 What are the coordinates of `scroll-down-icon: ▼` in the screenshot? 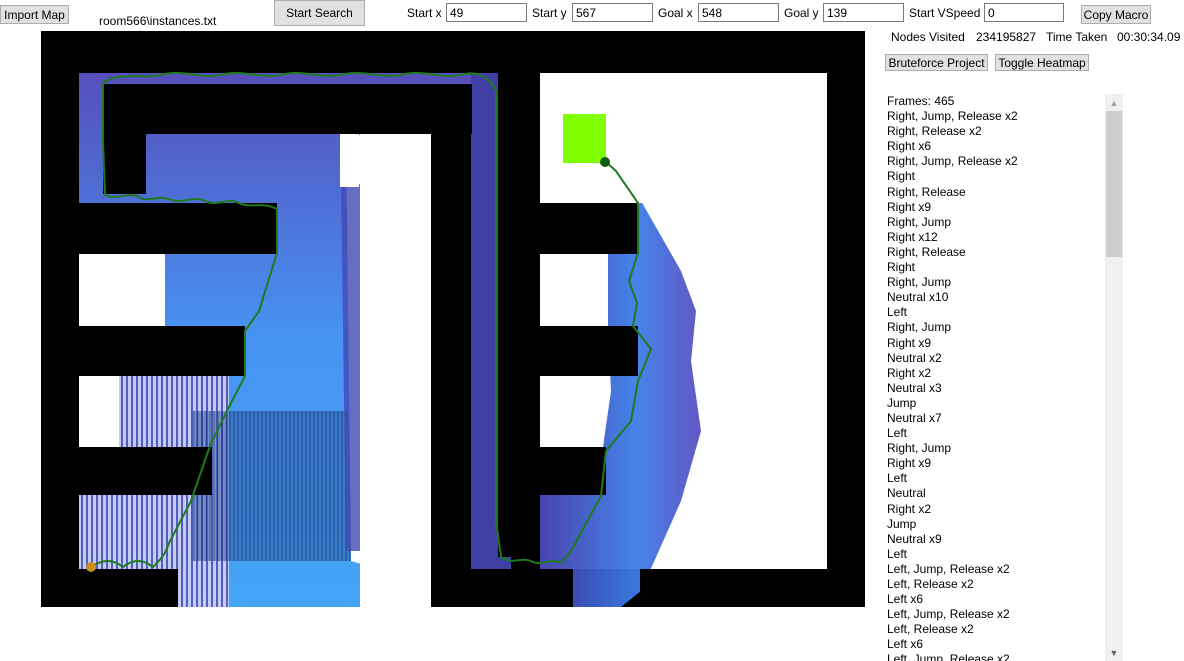 It's located at (1114, 652).